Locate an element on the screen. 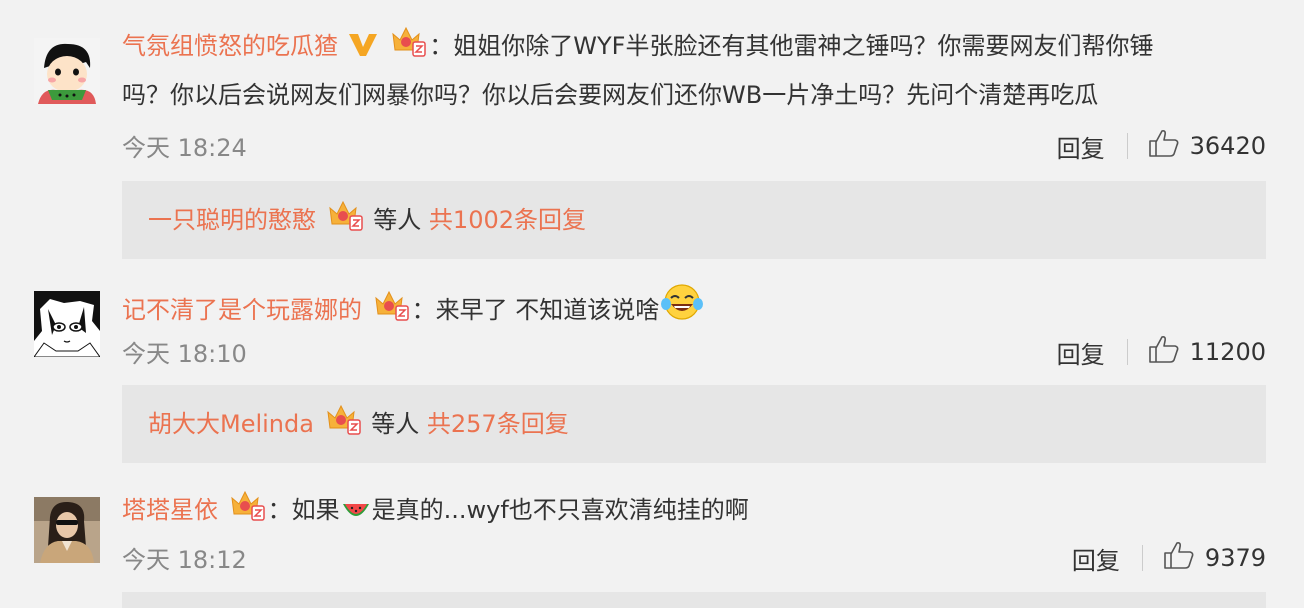  watermelon-emoji-icon is located at coordinates (356, 514).